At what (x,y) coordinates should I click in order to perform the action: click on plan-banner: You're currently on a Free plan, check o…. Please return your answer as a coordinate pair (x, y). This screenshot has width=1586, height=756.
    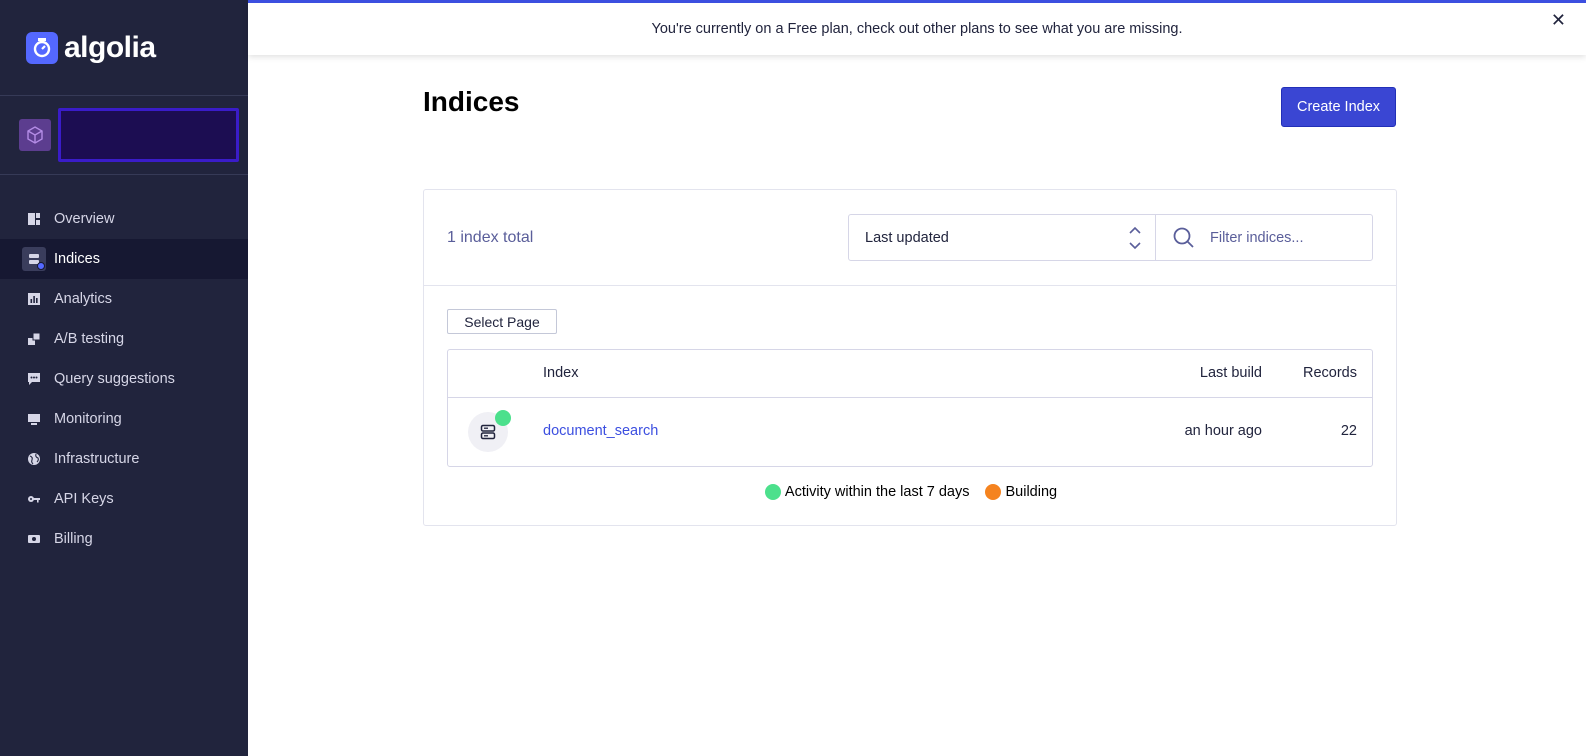
    Looking at the image, I should click on (917, 27).